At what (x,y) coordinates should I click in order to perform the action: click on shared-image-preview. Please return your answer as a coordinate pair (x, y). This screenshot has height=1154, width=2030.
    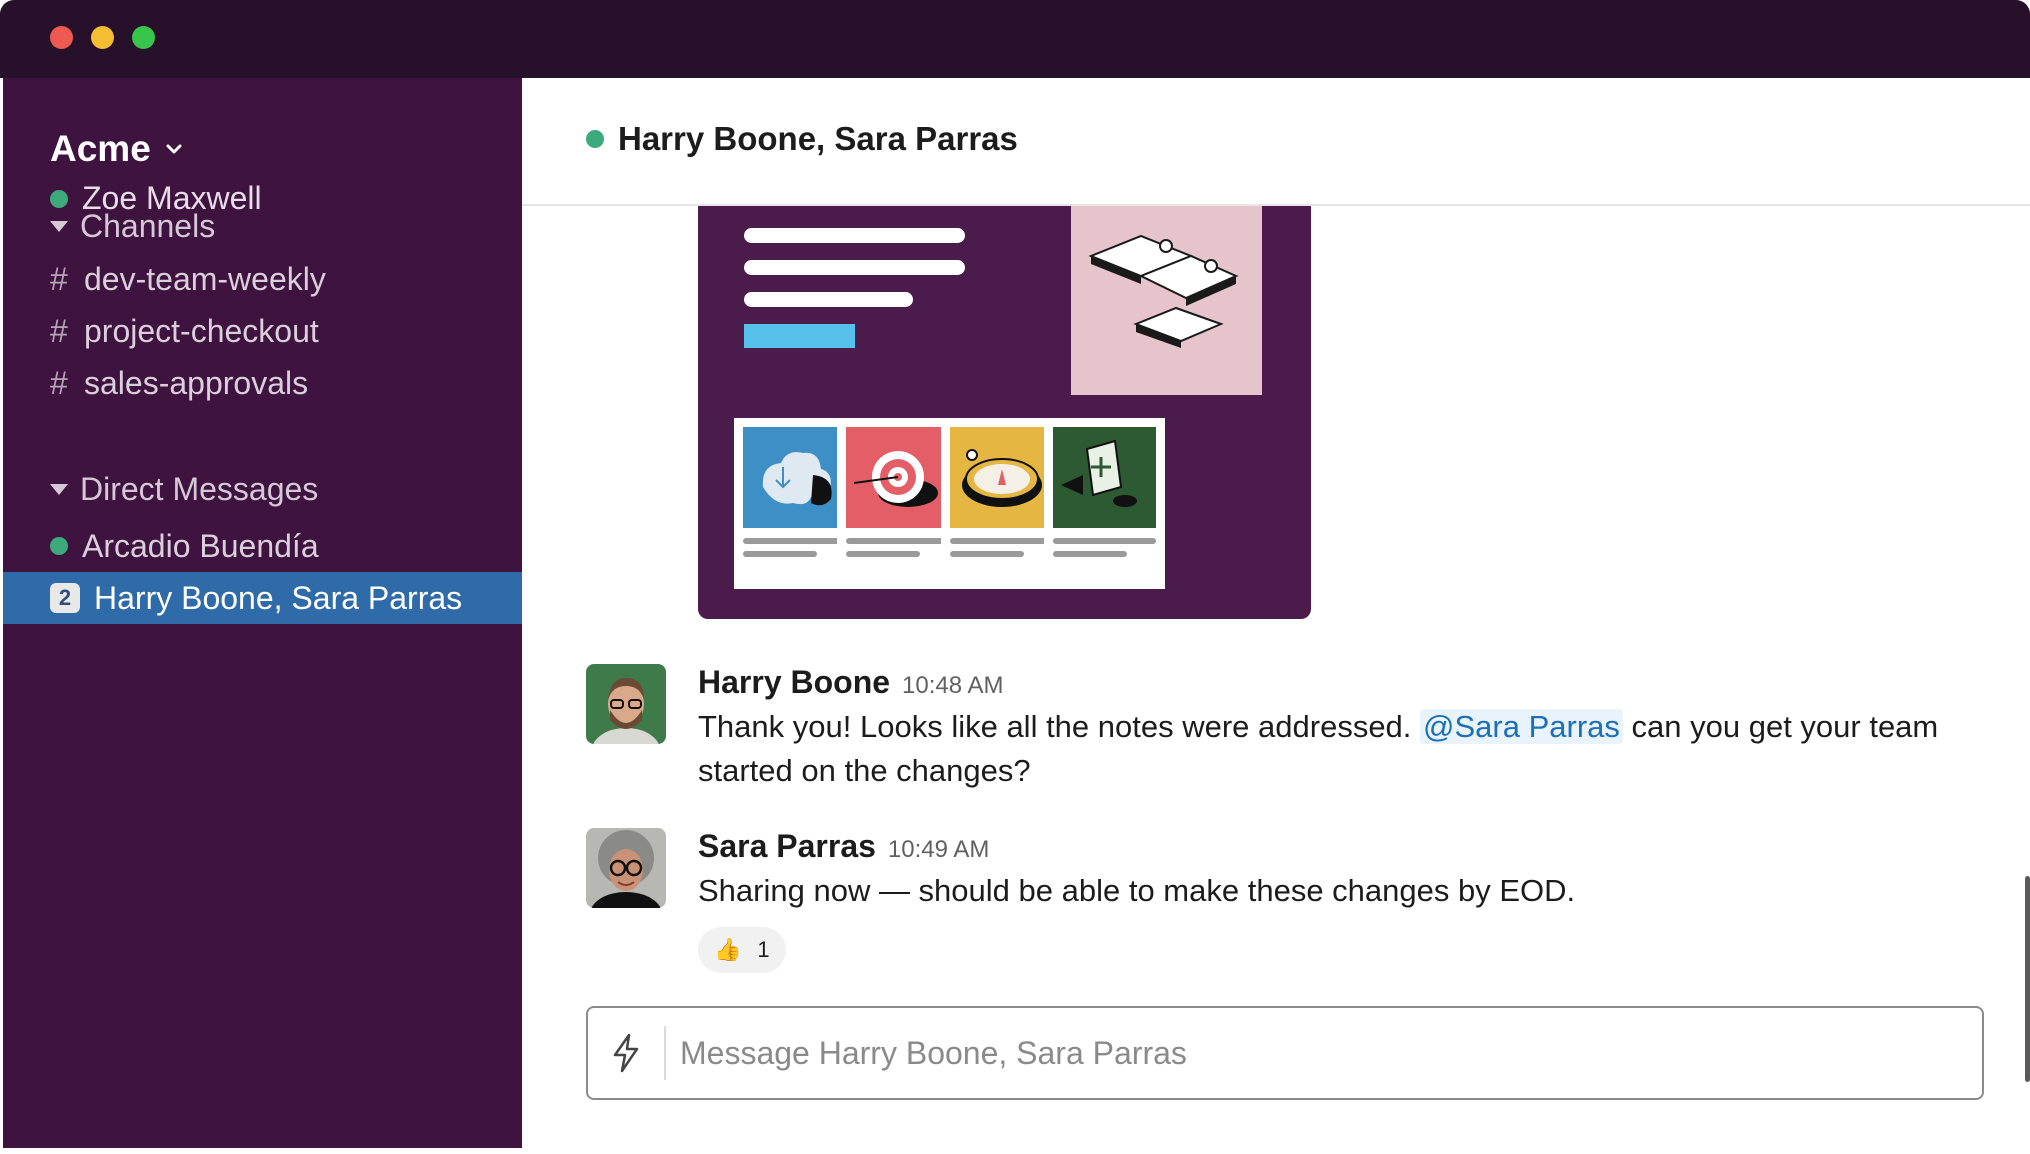
    Looking at the image, I should click on (1004, 412).